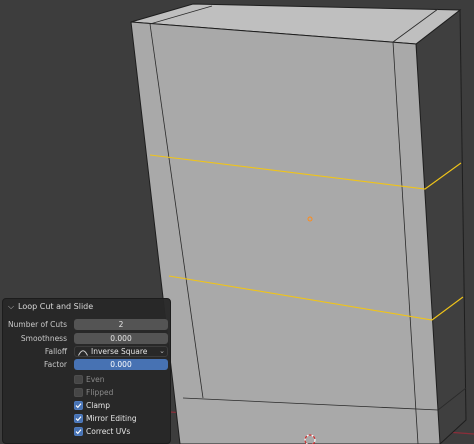  I want to click on factor-label: Factor, so click(55, 364).